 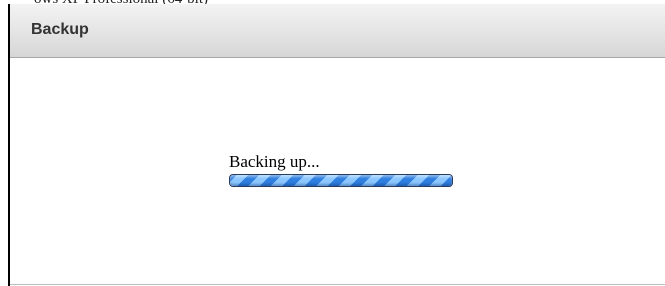 I want to click on dialog-title: Backup, so click(x=60, y=29).